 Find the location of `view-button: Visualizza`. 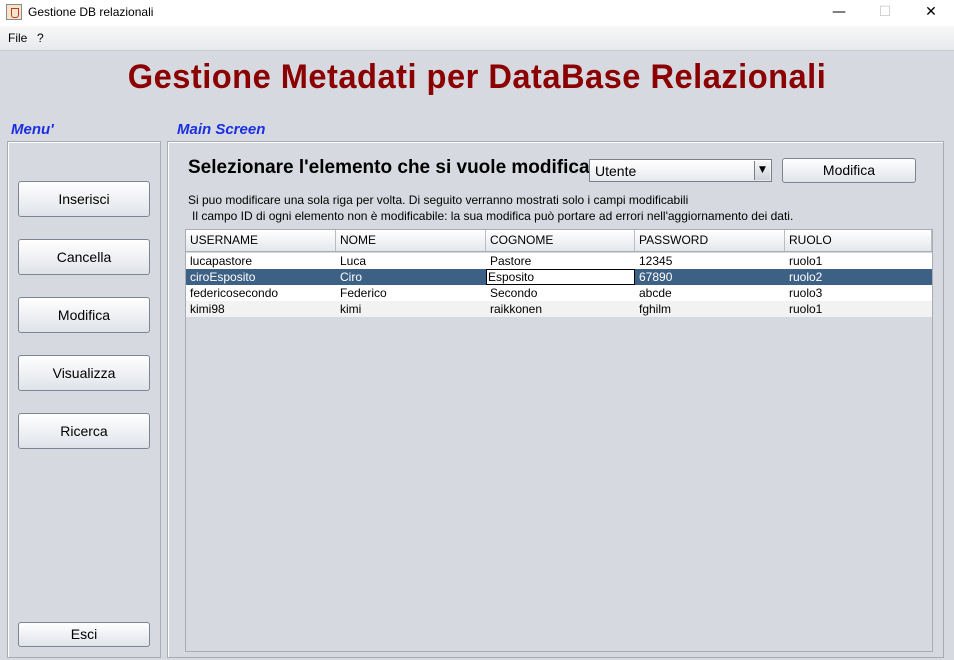

view-button: Visualizza is located at coordinates (84, 373).